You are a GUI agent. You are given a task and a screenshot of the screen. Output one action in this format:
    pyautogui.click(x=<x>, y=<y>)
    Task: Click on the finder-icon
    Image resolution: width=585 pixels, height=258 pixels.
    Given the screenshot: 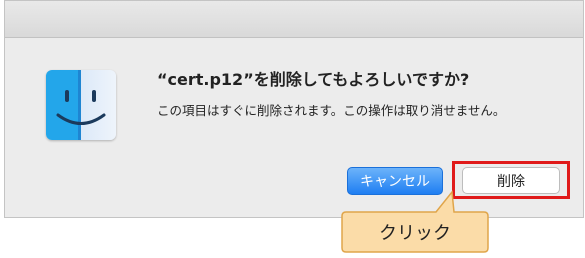 What is the action you would take?
    pyautogui.click(x=81, y=105)
    